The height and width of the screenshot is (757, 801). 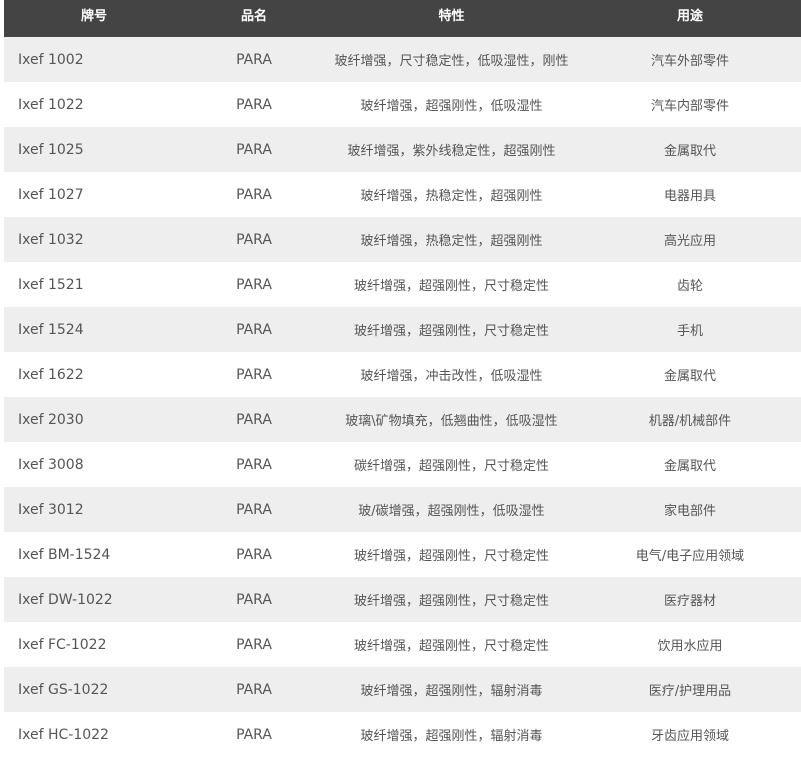 I want to click on cell-properties: 玻璃\矿物填充，低翘曲性，低吸湿性, so click(x=451, y=421).